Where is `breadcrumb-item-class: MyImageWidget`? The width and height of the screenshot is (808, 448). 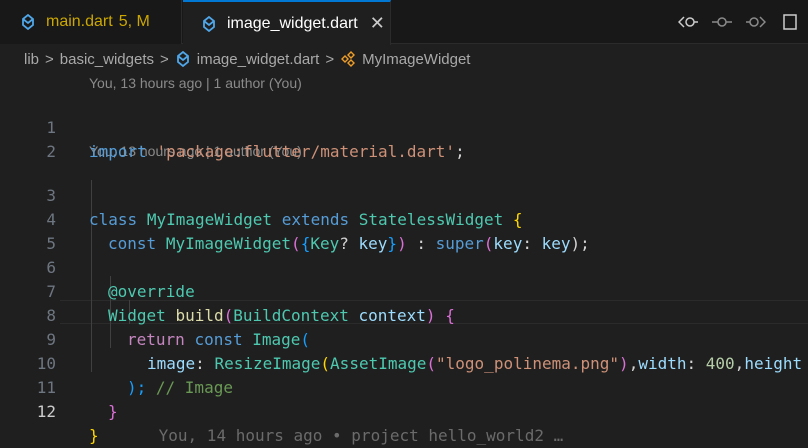 breadcrumb-item-class: MyImageWidget is located at coordinates (416, 59).